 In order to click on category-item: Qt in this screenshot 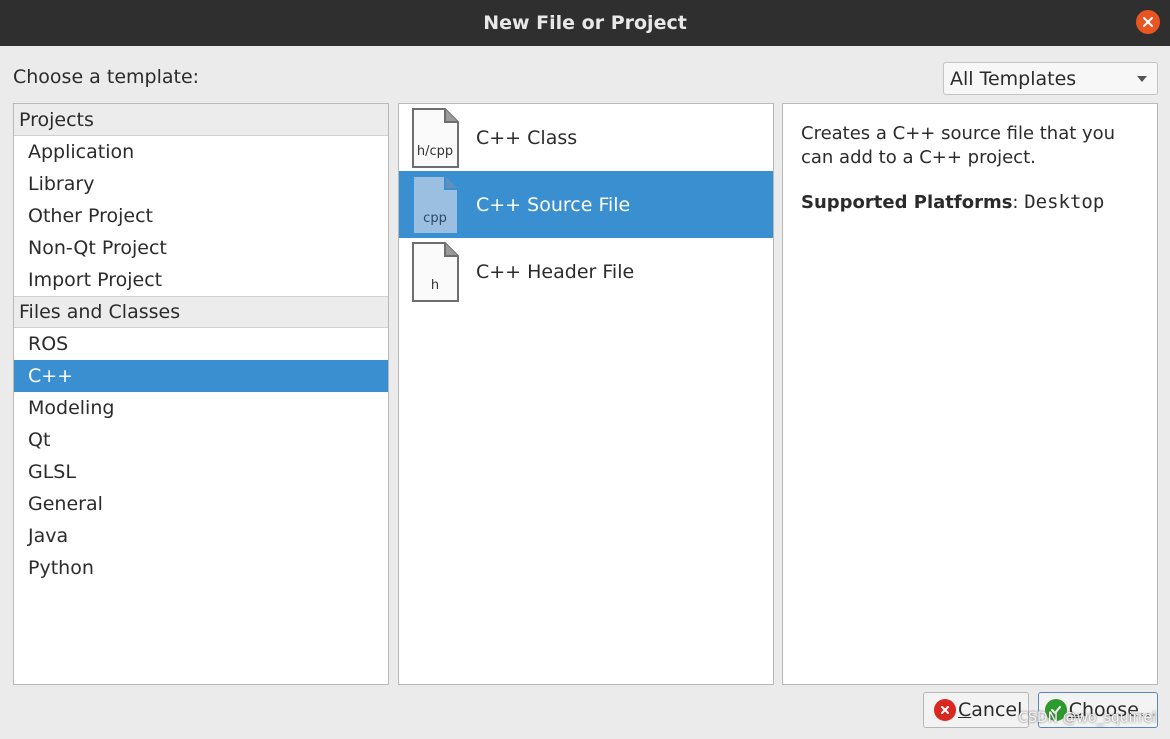, I will do `click(201, 440)`.